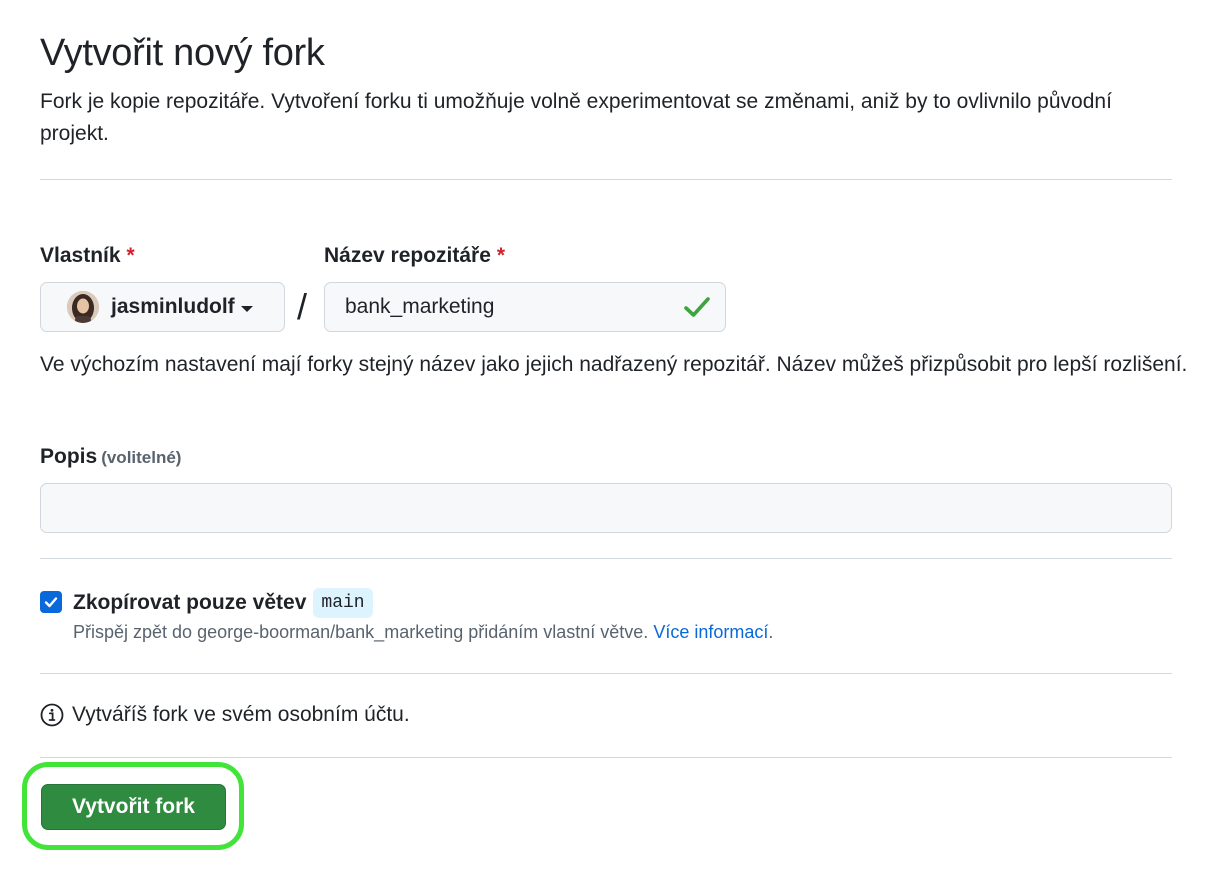  I want to click on description-label-text: Popis, so click(69, 456).